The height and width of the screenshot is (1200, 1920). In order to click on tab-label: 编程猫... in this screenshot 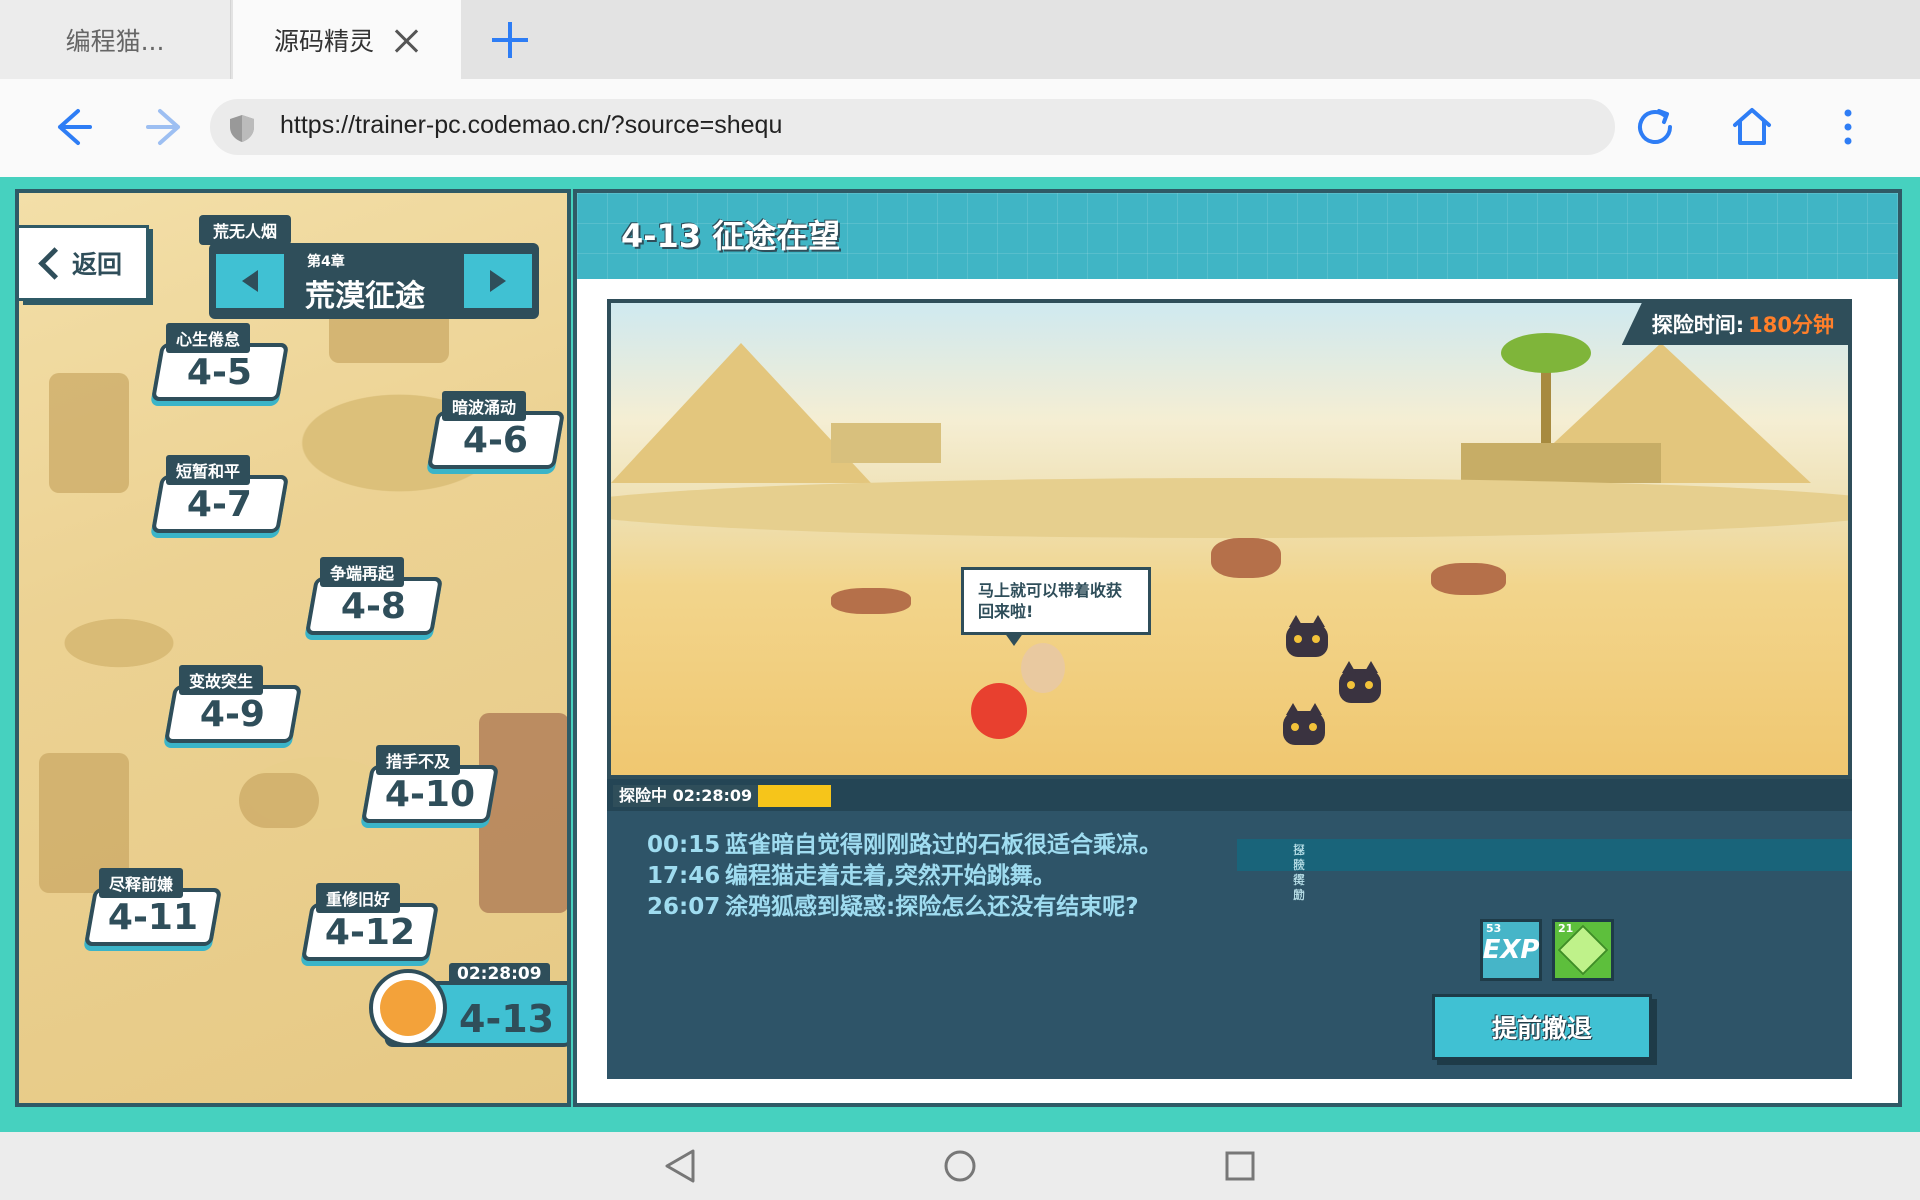, I will do `click(115, 41)`.